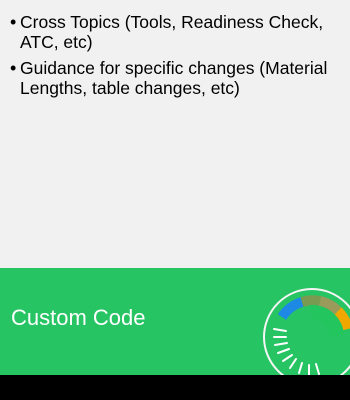 The width and height of the screenshot is (350, 400). What do you see at coordinates (78, 317) in the screenshot?
I see `card-title: Custom Code` at bounding box center [78, 317].